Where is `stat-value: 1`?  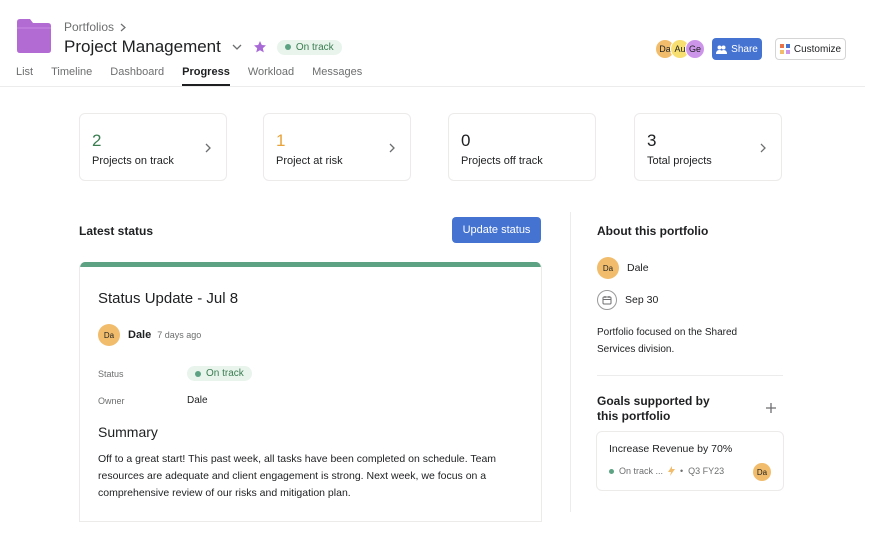
stat-value: 1 is located at coordinates (281, 140).